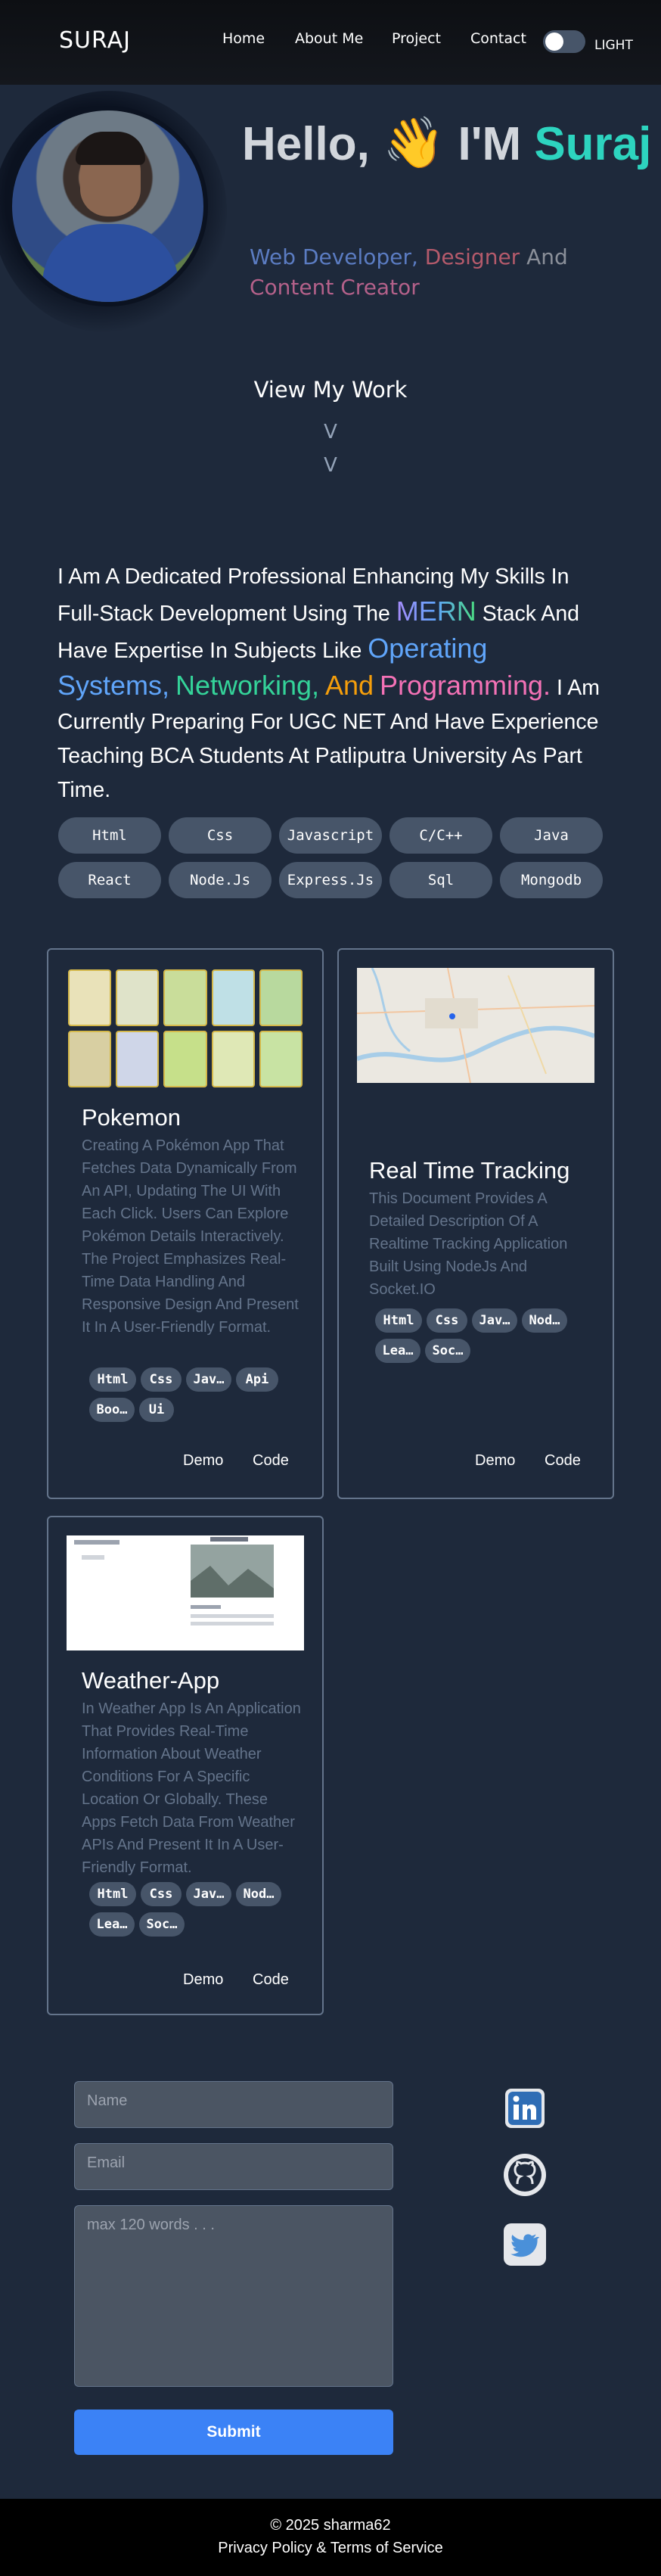 The width and height of the screenshot is (661, 2576). What do you see at coordinates (554, 42) in the screenshot?
I see `toggle-knob` at bounding box center [554, 42].